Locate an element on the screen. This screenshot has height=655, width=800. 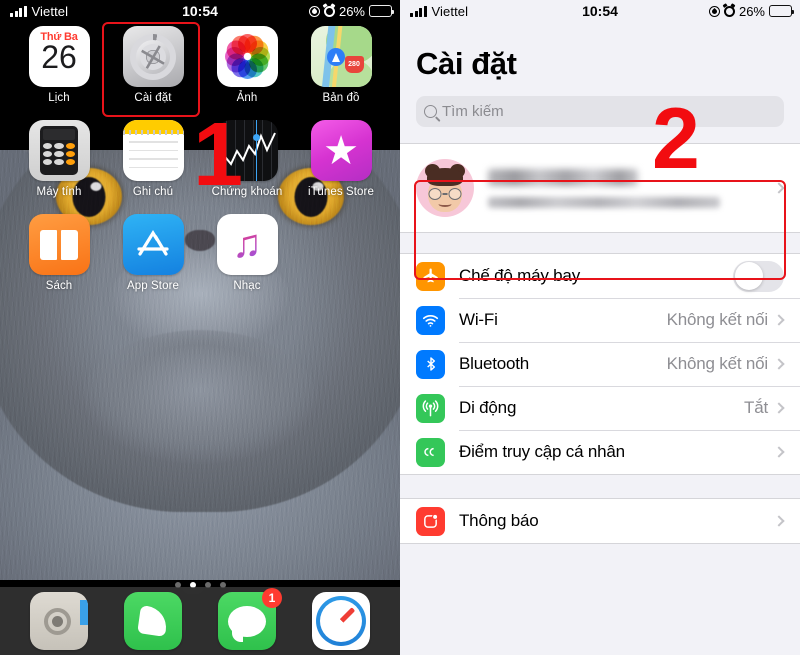
app-books: Sách is located at coordinates (59, 261).